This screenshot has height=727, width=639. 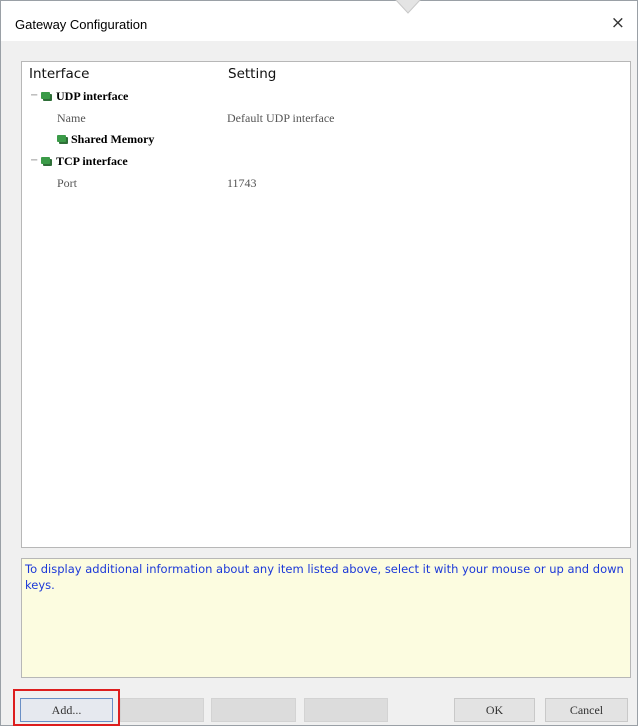 What do you see at coordinates (319, 20) in the screenshot?
I see `title-bar: Gateway Configuration ×` at bounding box center [319, 20].